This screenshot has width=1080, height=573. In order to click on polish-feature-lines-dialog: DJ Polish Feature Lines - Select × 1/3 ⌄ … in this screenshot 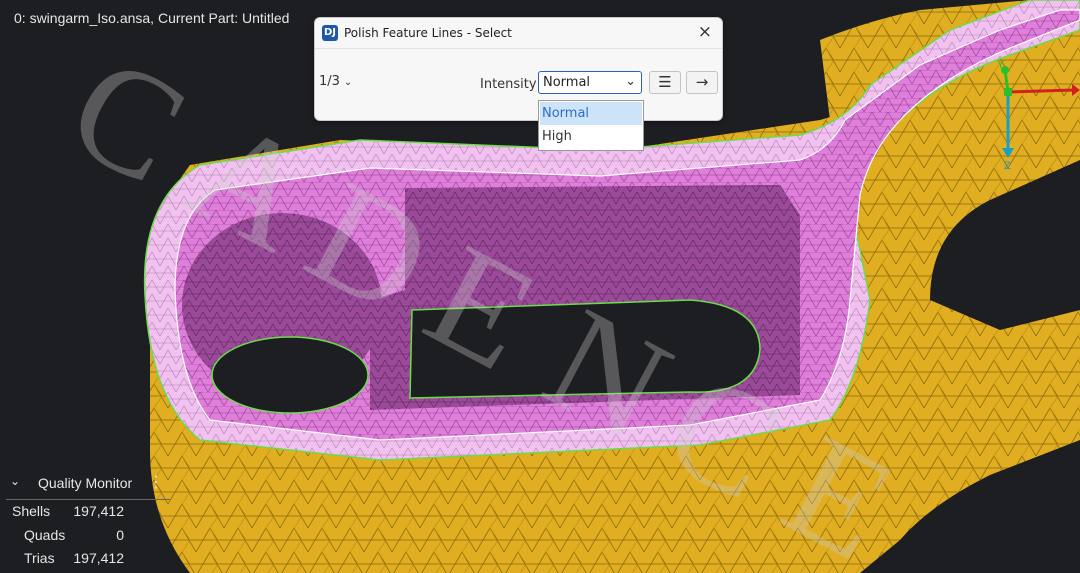, I will do `click(518, 69)`.